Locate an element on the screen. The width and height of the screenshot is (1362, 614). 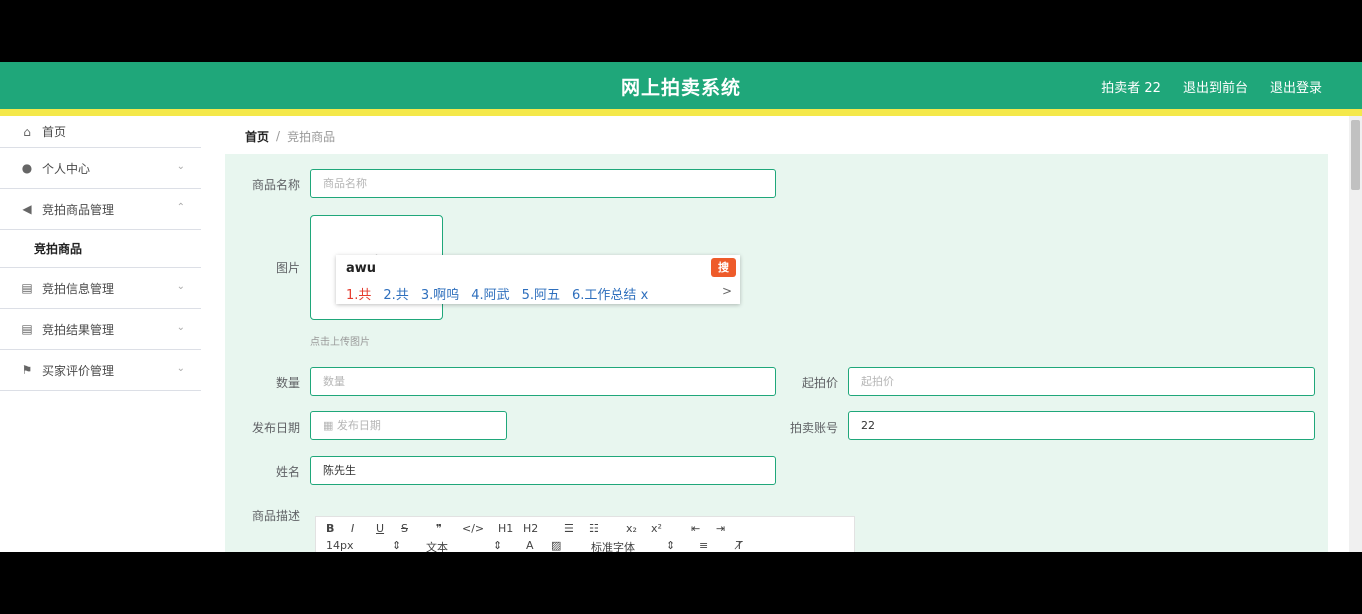
auction-account-label: 拍卖账号 is located at coordinates (813, 428).